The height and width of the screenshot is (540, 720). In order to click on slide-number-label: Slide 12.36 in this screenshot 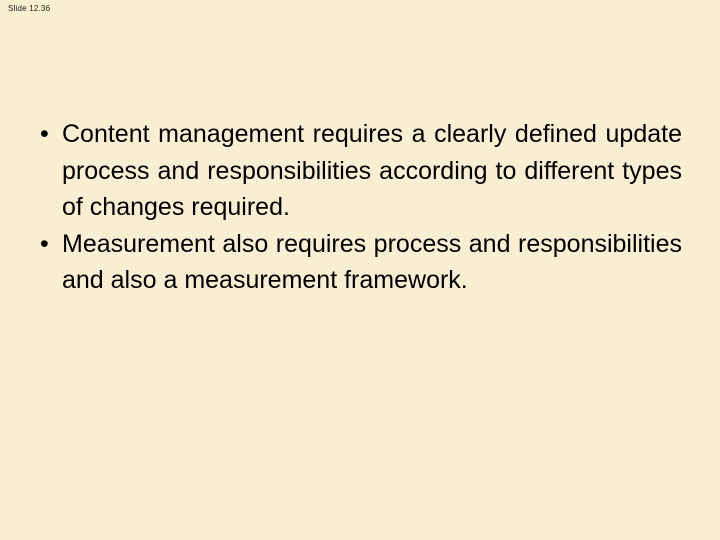, I will do `click(29, 8)`.